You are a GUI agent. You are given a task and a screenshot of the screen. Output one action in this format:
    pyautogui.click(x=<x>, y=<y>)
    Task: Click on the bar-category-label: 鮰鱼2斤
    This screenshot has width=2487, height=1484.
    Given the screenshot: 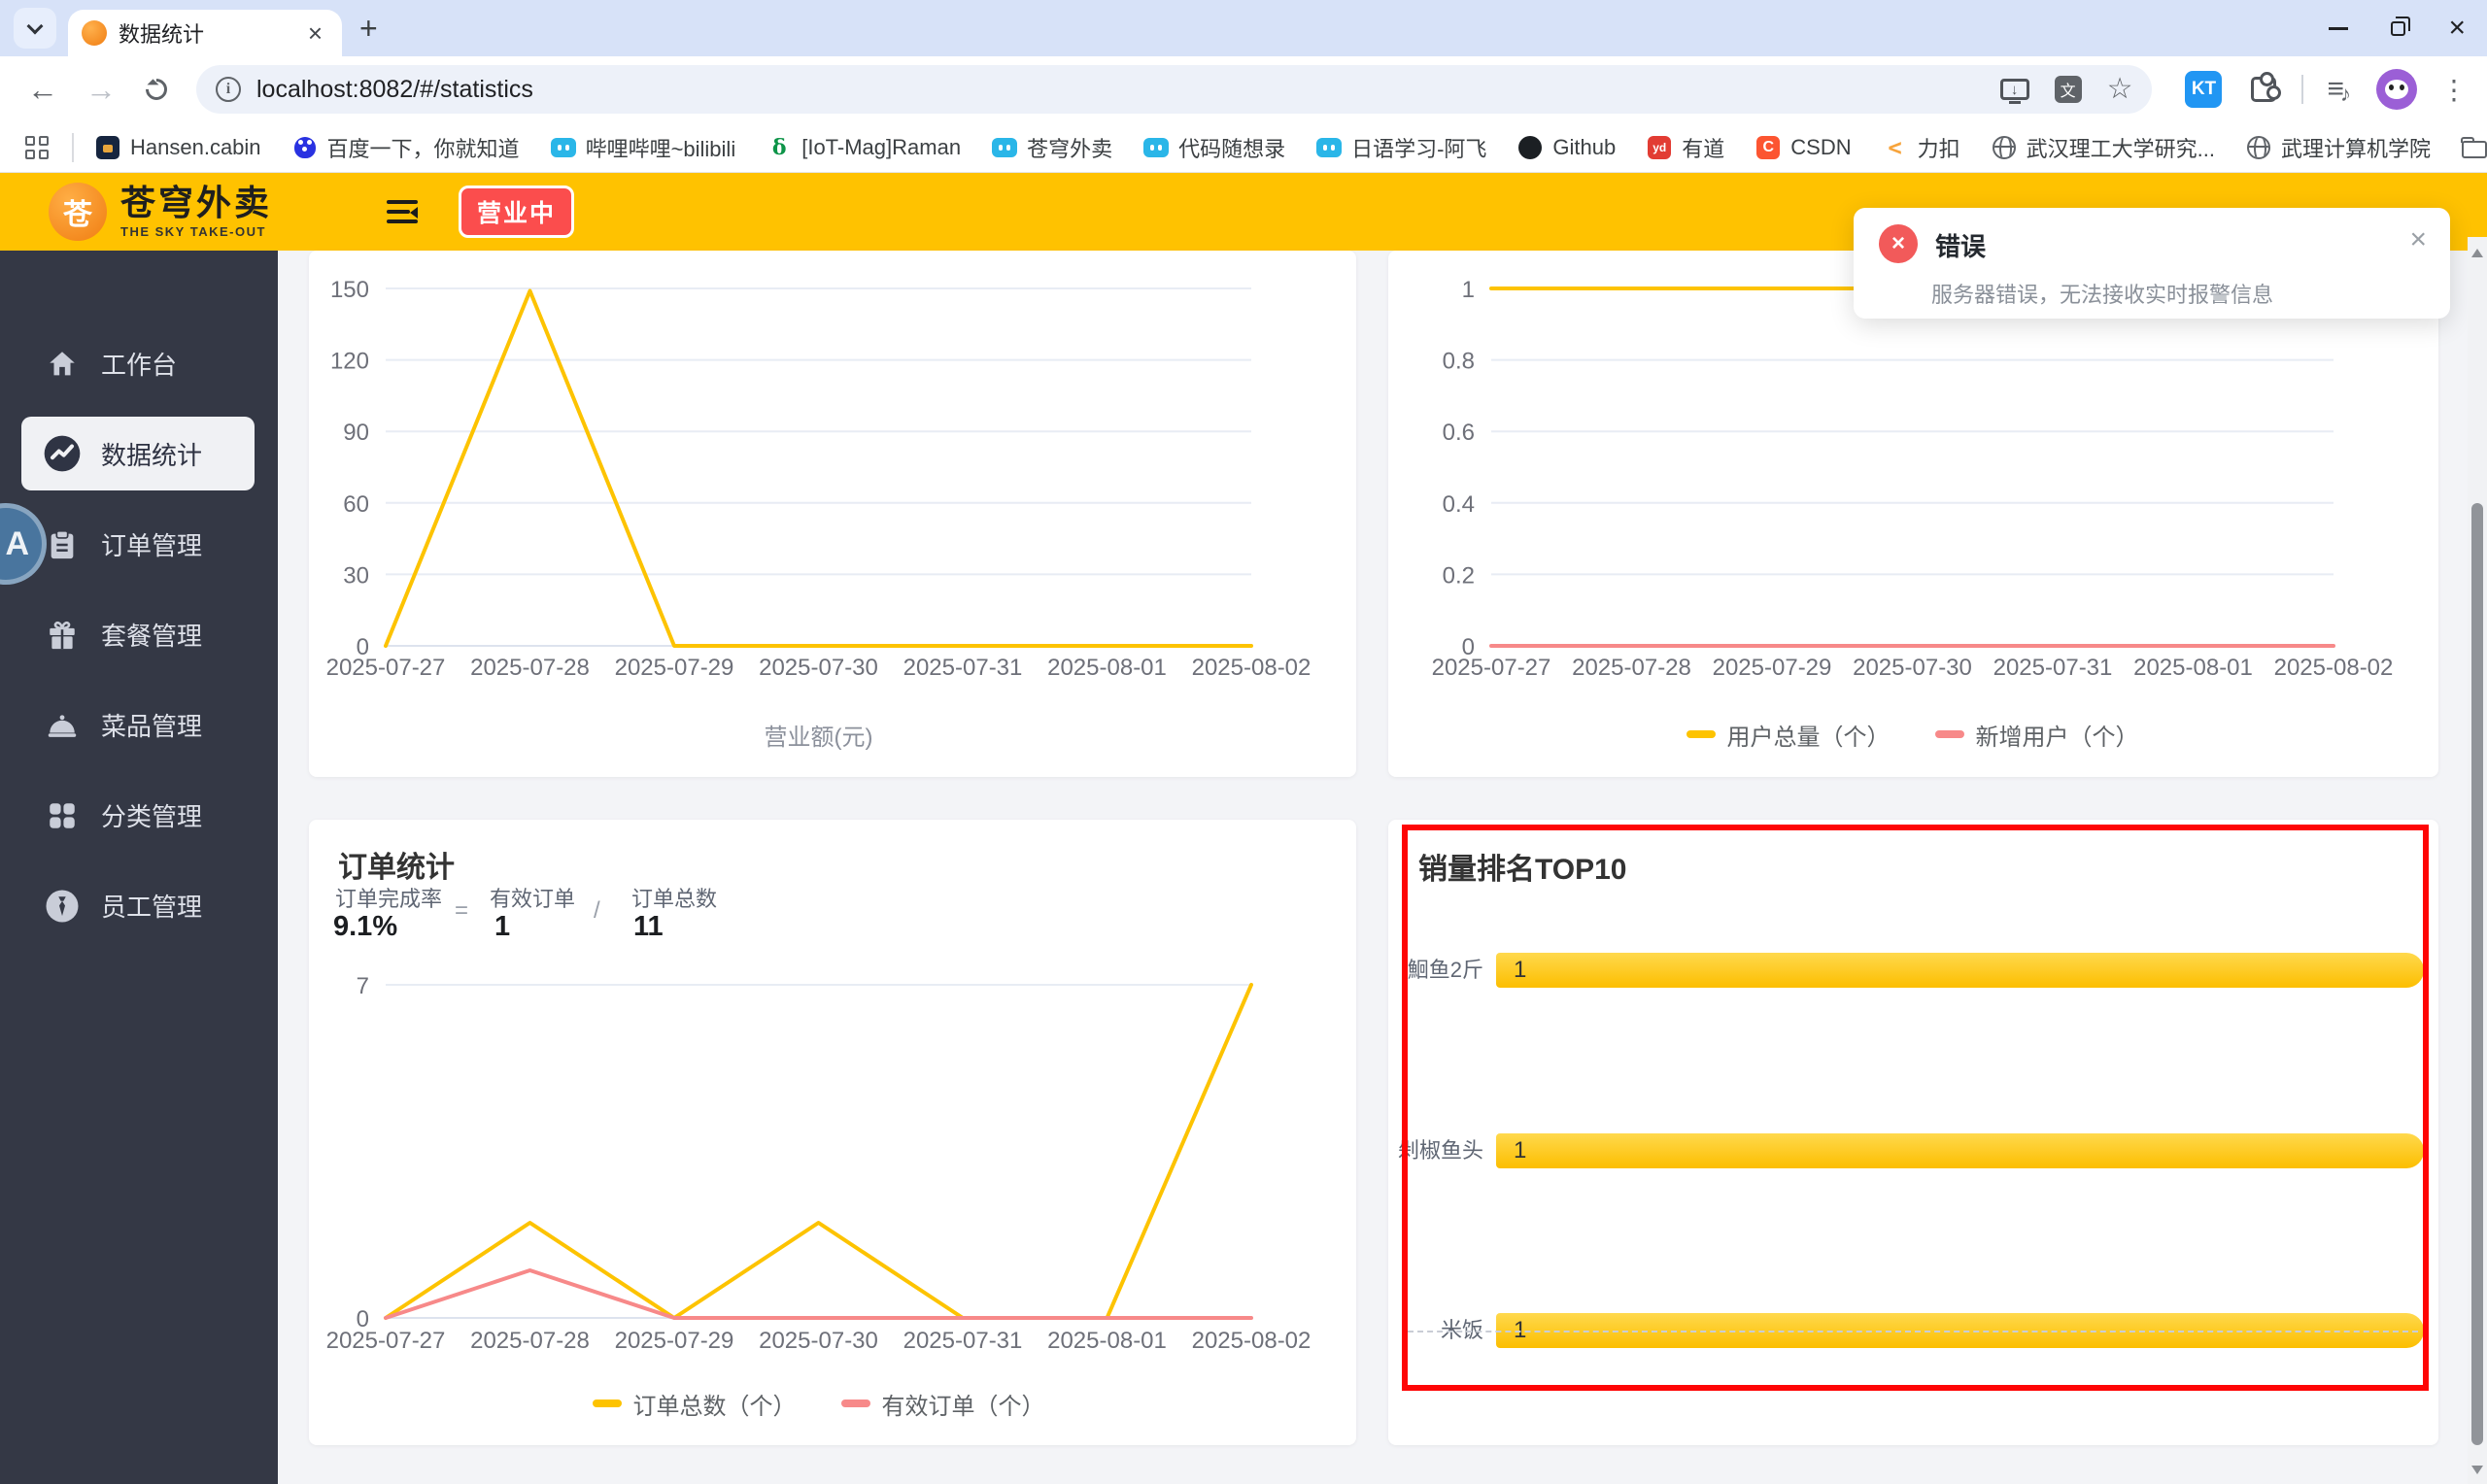 What is the action you would take?
    pyautogui.click(x=1445, y=970)
    